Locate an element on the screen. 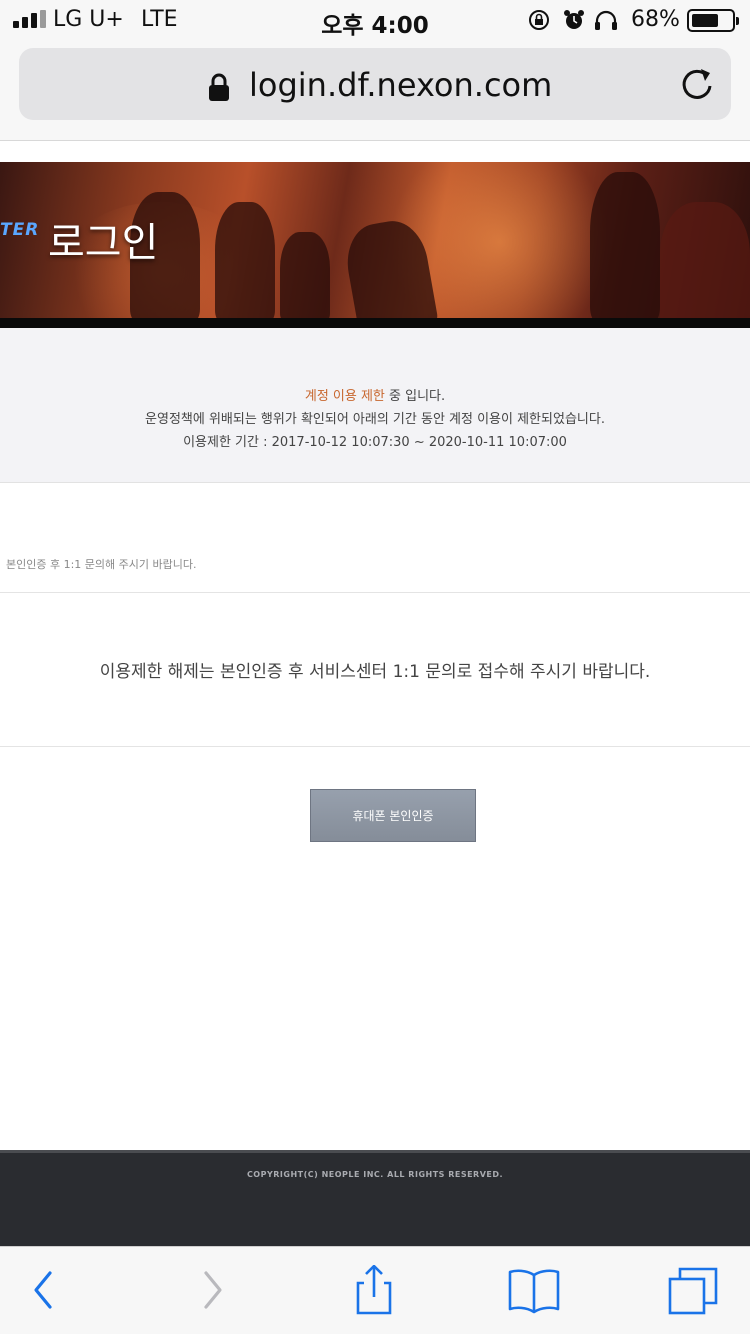 Image resolution: width=750 pixels, height=1334 pixels. guide-text-small: 본인인증 후 1:1 문의해 주시기 바랍니다. is located at coordinates (101, 564).